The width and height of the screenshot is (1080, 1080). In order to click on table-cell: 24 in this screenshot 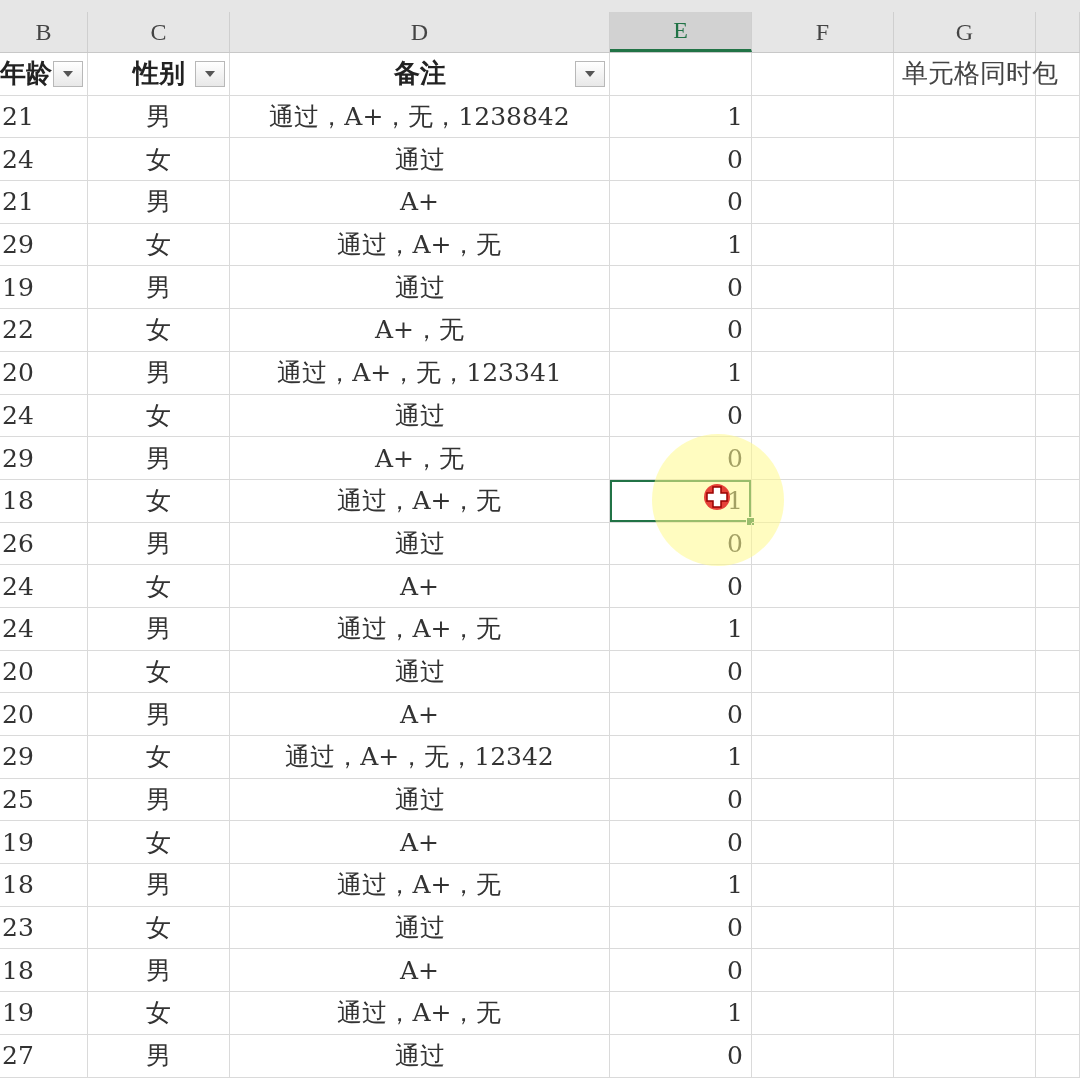, I will do `click(44, 160)`.